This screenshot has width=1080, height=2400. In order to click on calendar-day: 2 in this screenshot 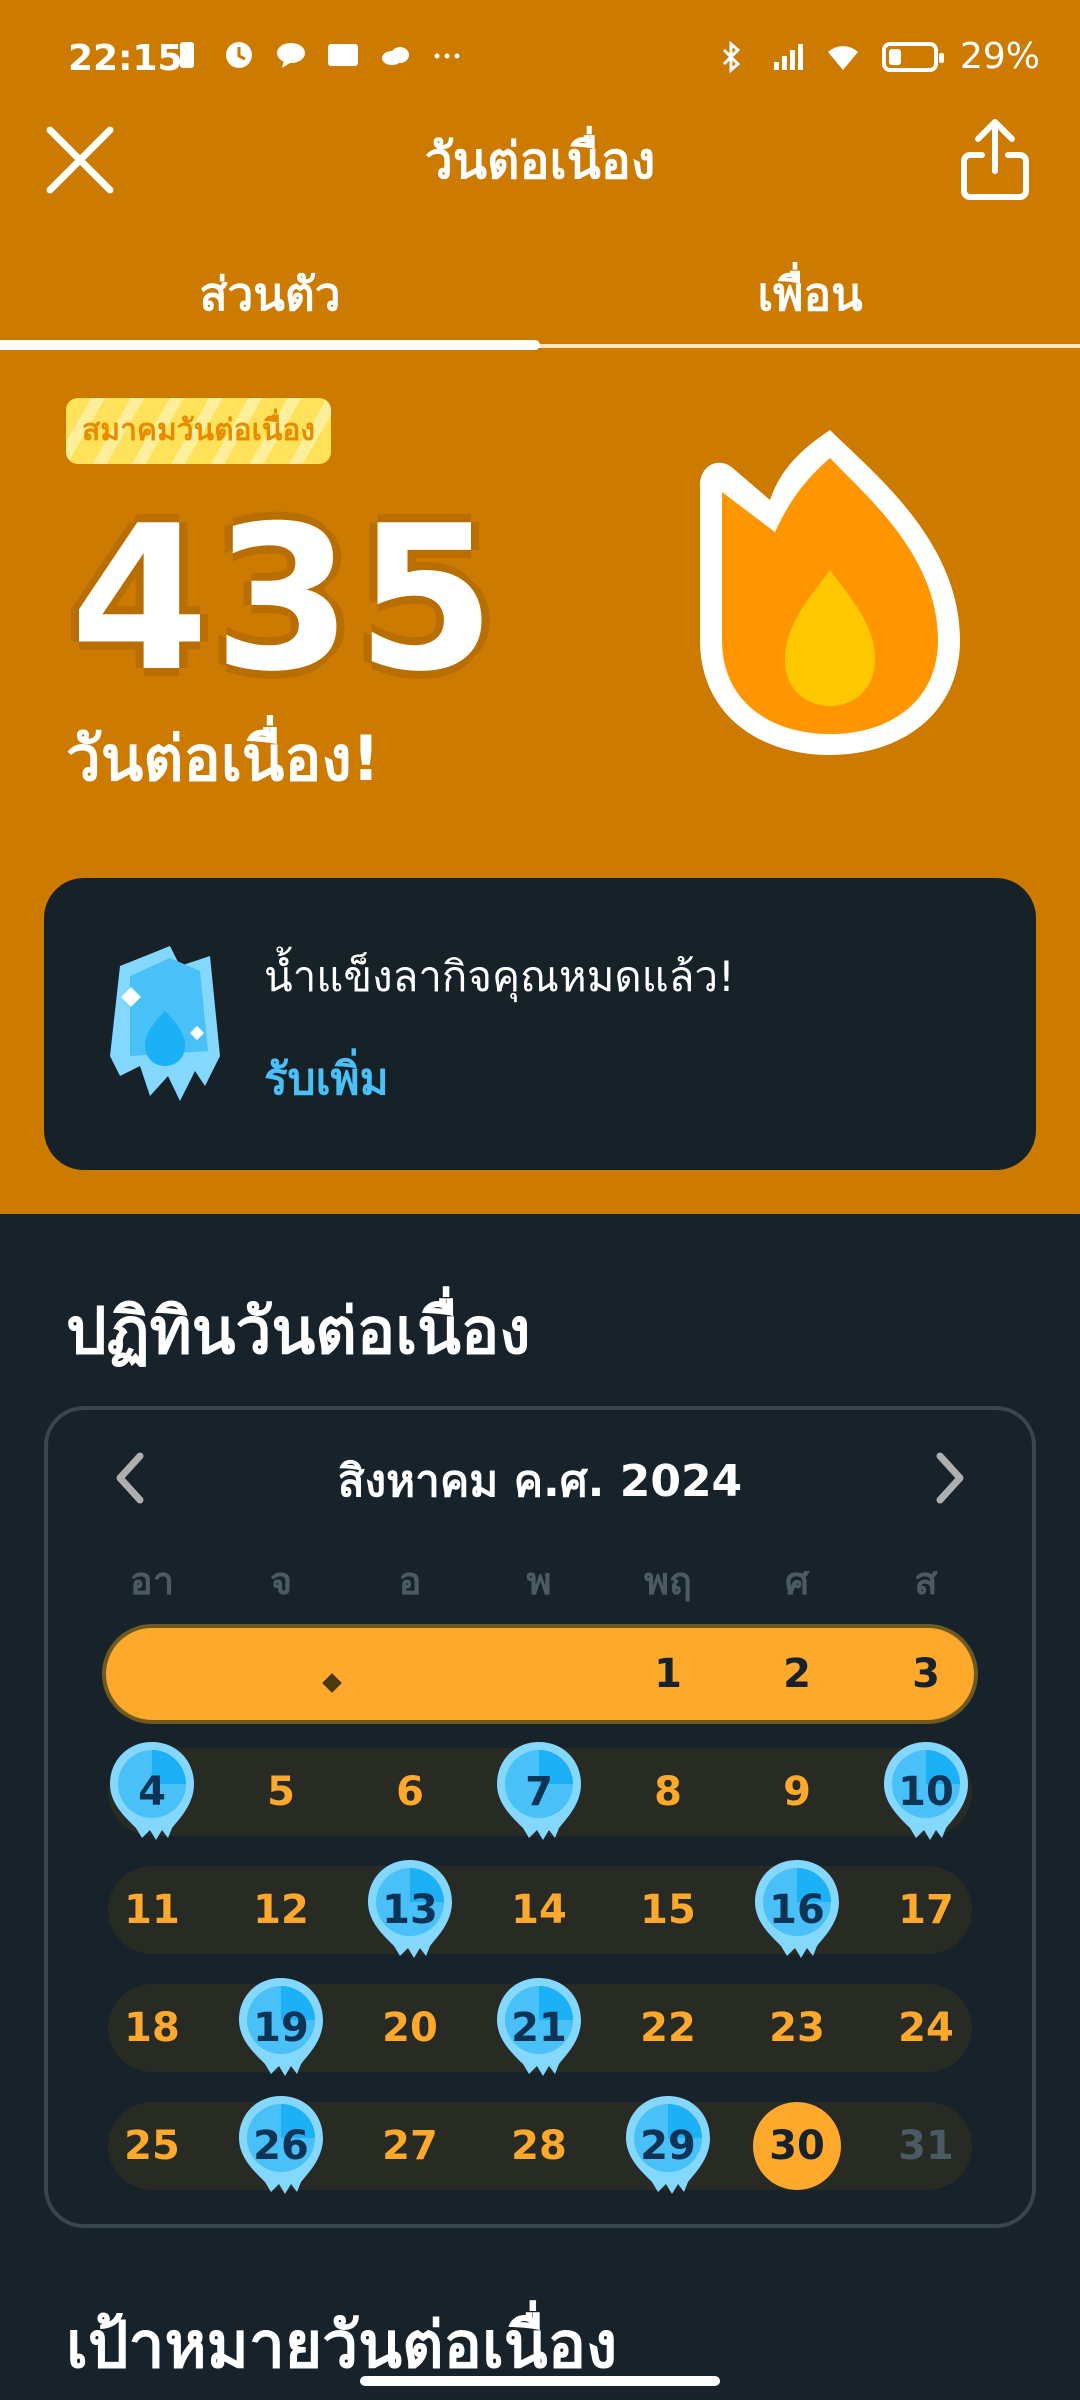, I will do `click(797, 1674)`.